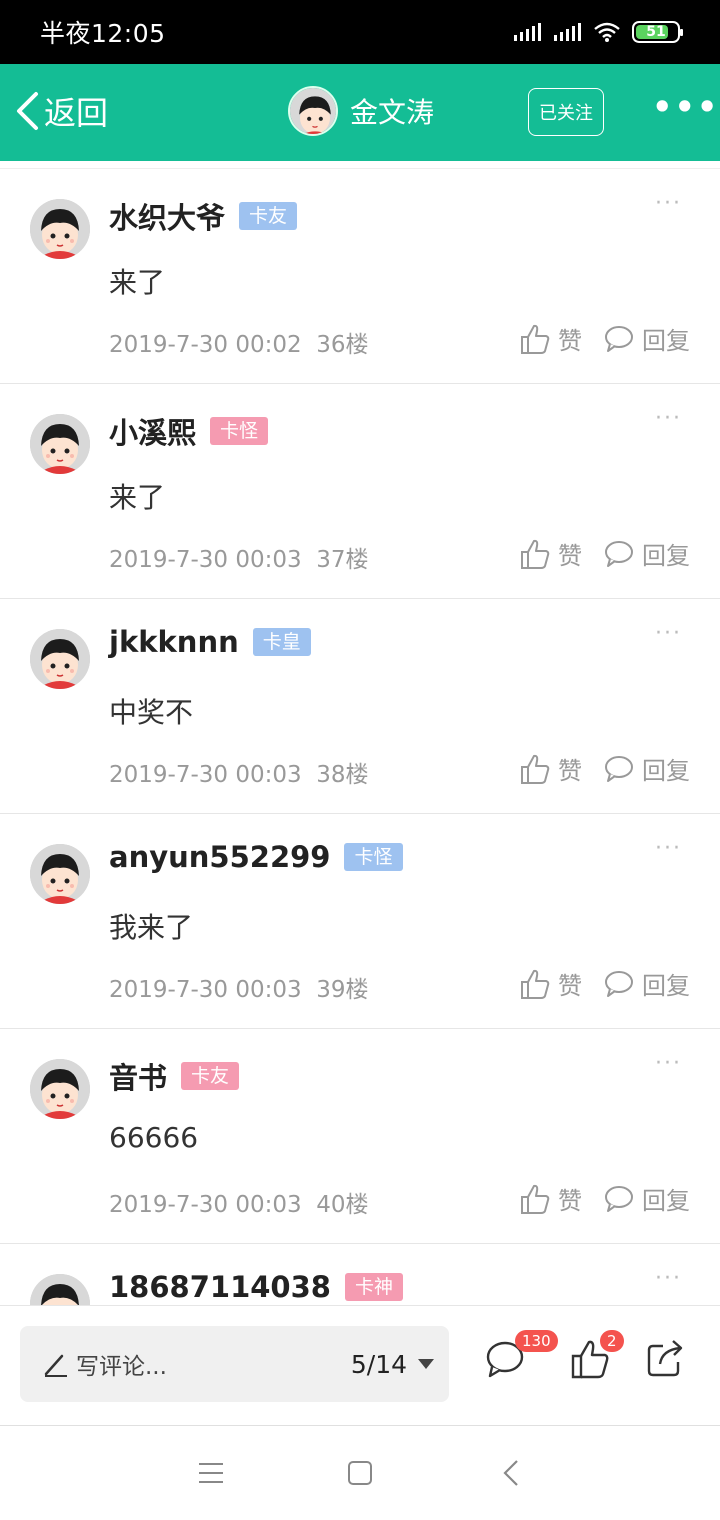  I want to click on top-nav-bar: 返回 金文涛 已关注 •••, so click(360, 112).